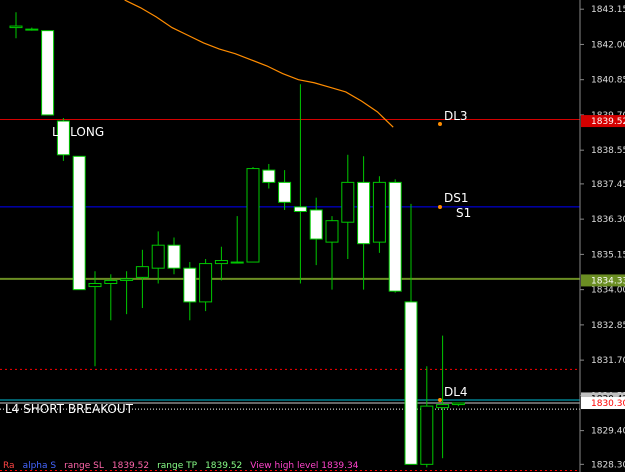 The width and height of the screenshot is (625, 472). I want to click on price-tag-label: 1834.33, so click(608, 281).